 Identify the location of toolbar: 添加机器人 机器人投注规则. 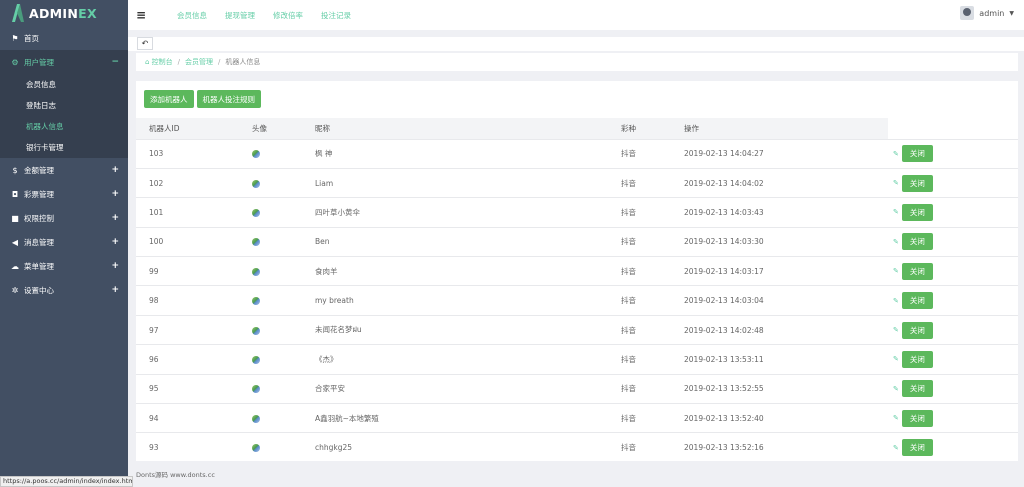
(204, 99).